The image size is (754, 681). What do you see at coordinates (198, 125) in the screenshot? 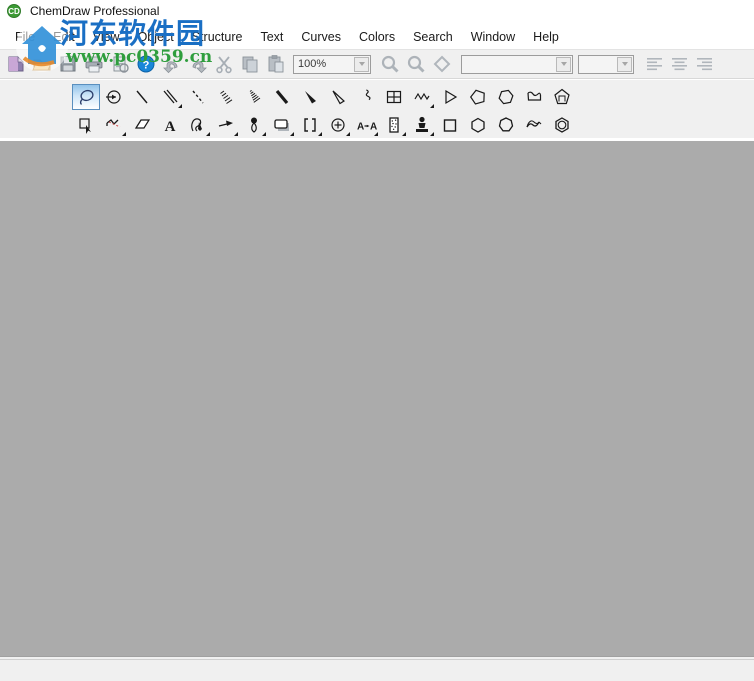
I see `pen-tool` at bounding box center [198, 125].